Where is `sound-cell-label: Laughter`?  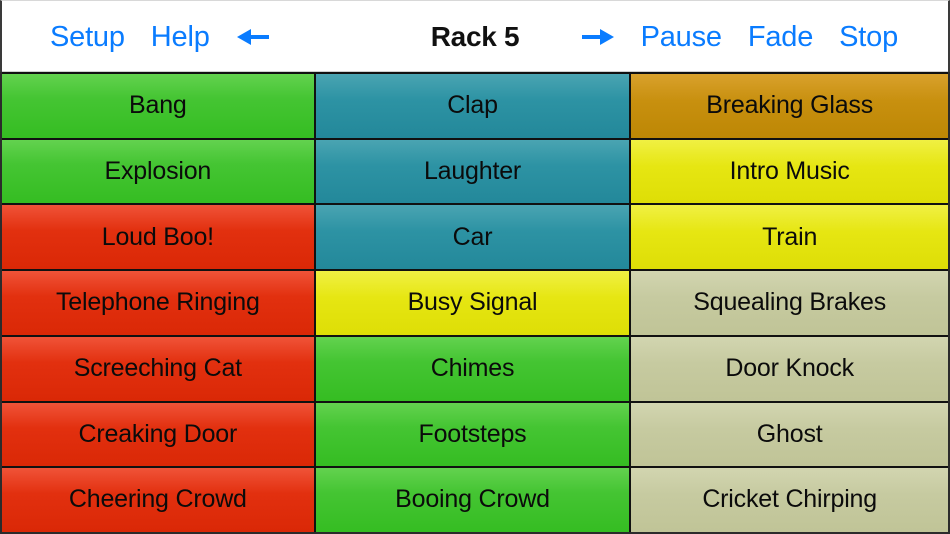 sound-cell-label: Laughter is located at coordinates (472, 170).